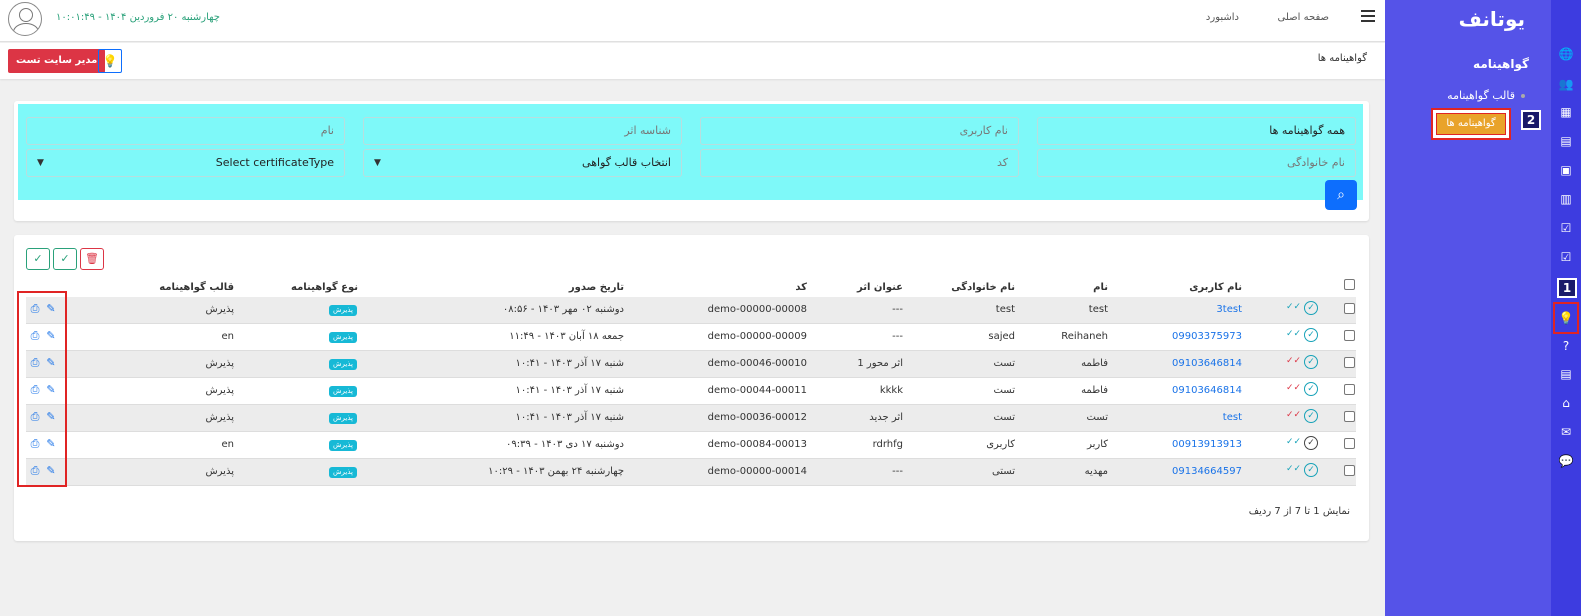 The height and width of the screenshot is (616, 1581). Describe the element at coordinates (1100, 287) in the screenshot. I see `col-name: نام` at that location.